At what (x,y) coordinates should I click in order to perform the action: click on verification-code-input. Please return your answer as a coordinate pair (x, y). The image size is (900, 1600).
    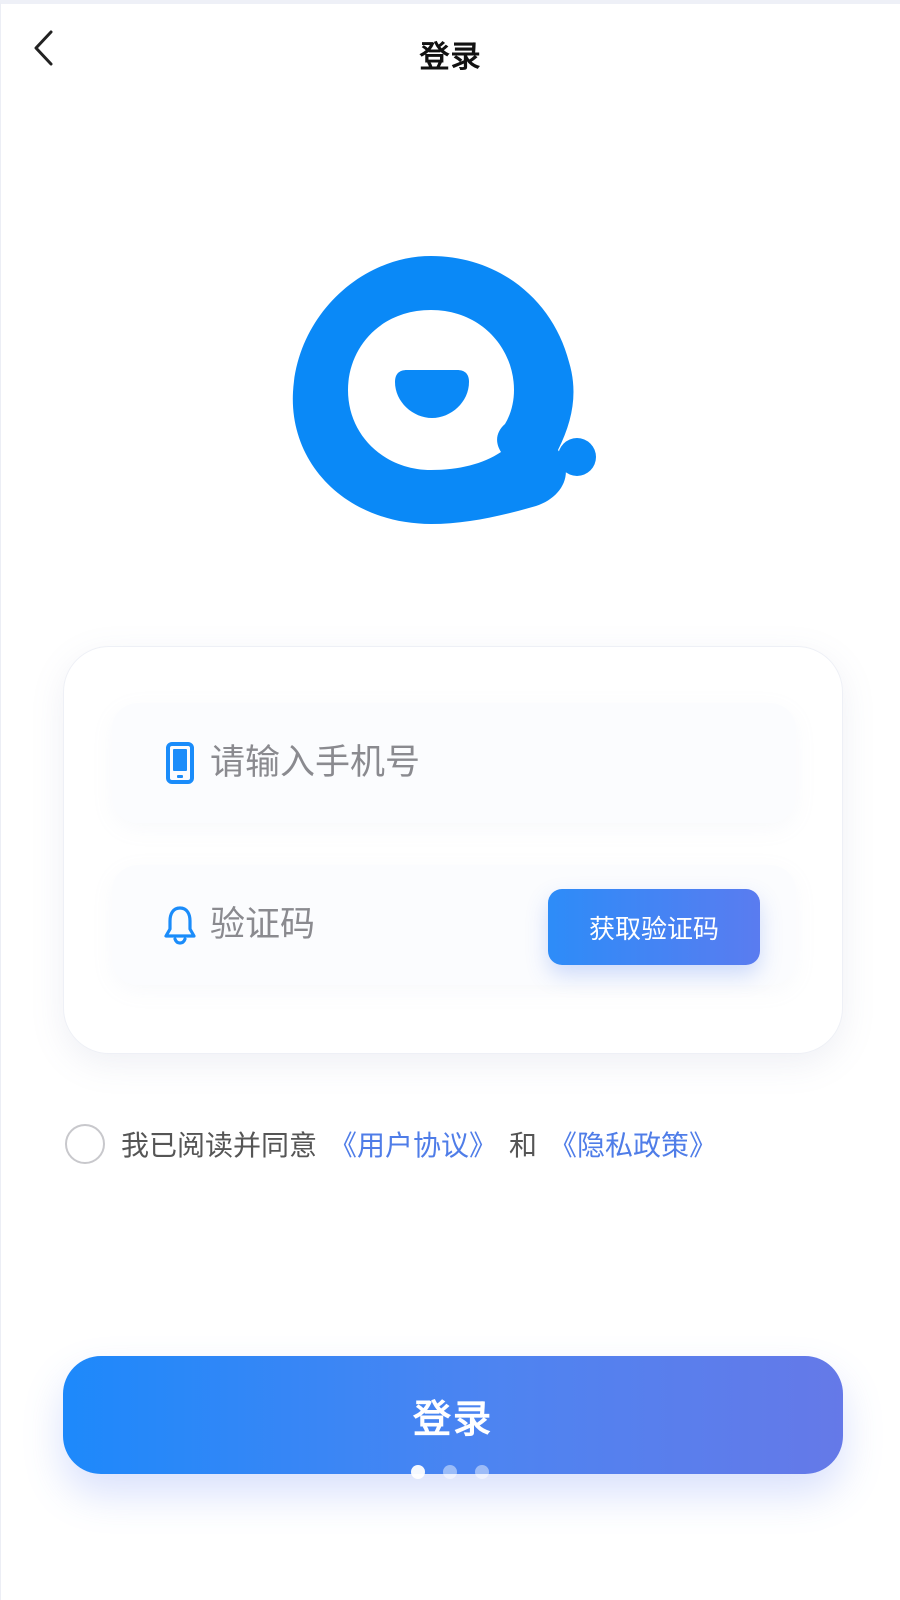
    Looking at the image, I should click on (375, 925).